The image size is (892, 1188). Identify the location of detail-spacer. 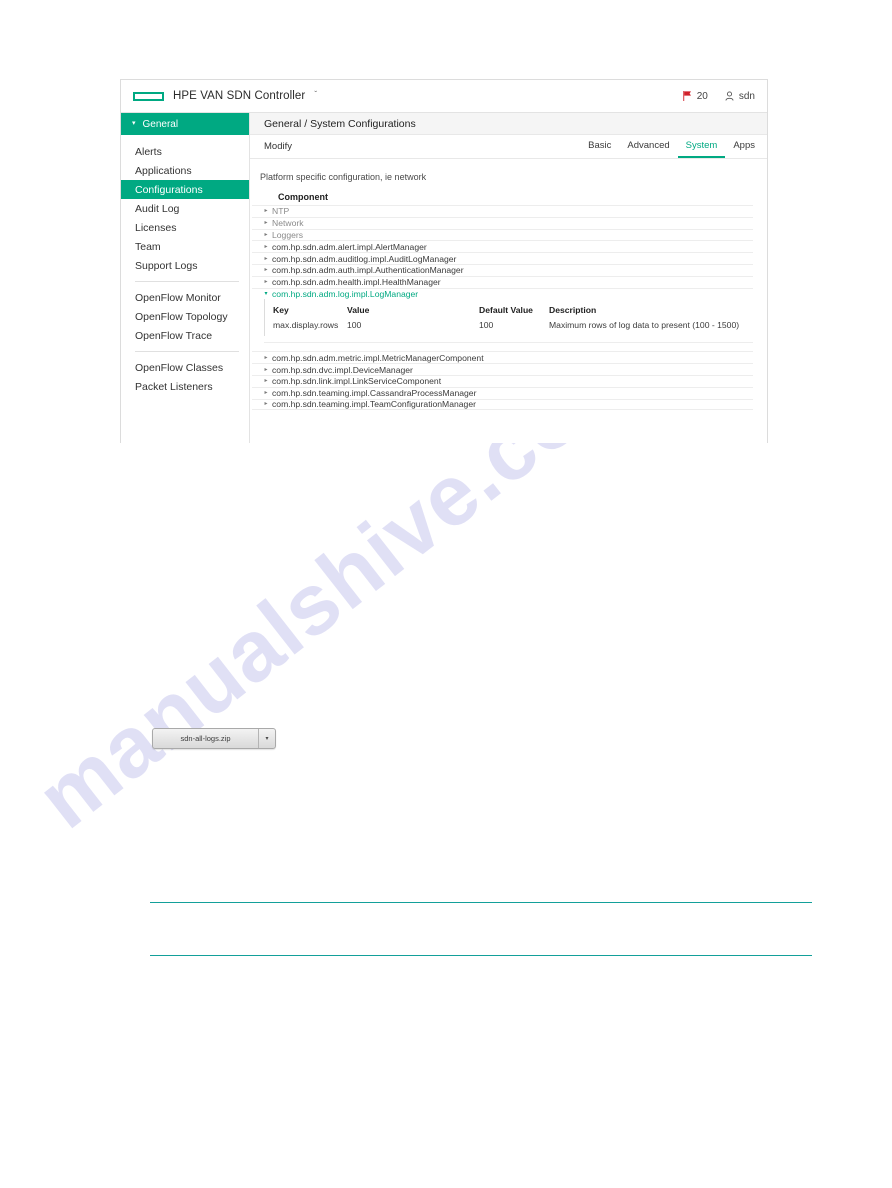
(502, 347).